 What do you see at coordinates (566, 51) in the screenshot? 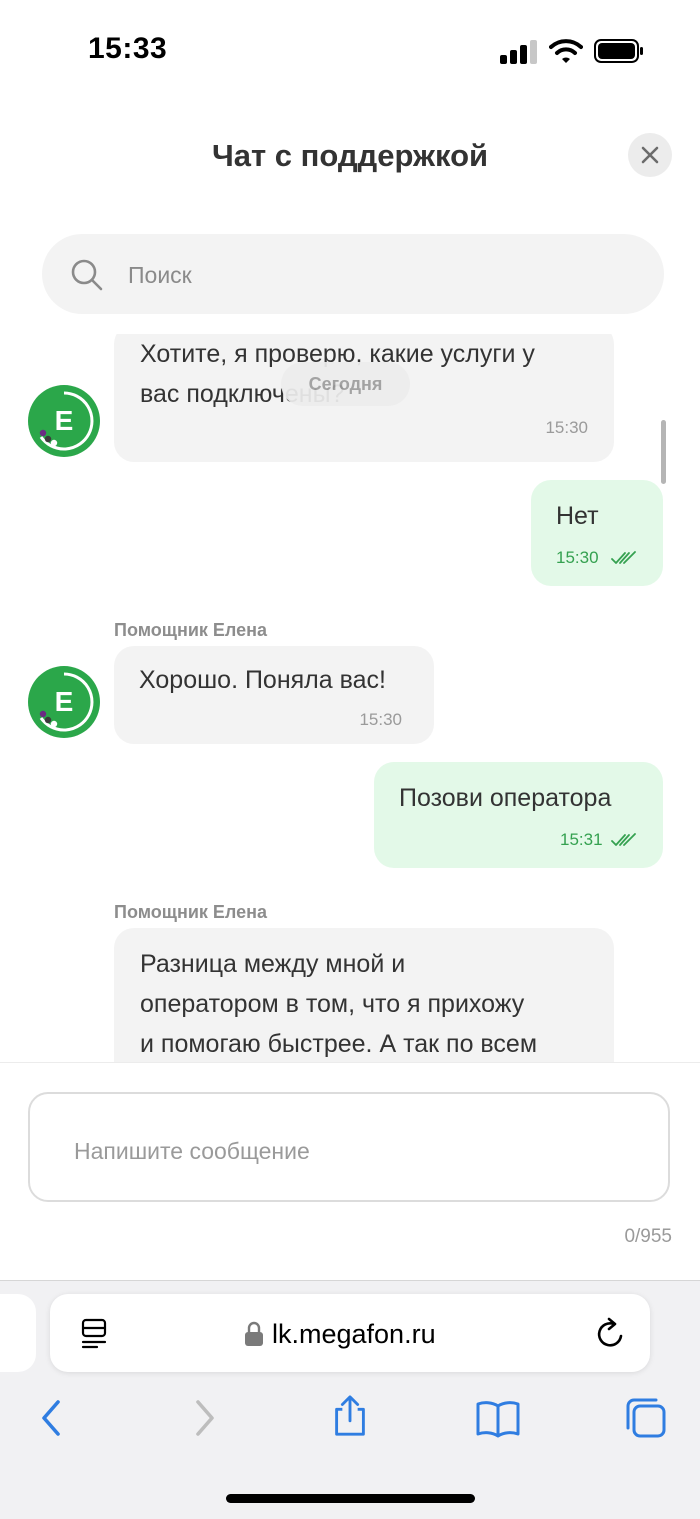
I see `wifi-icon` at bounding box center [566, 51].